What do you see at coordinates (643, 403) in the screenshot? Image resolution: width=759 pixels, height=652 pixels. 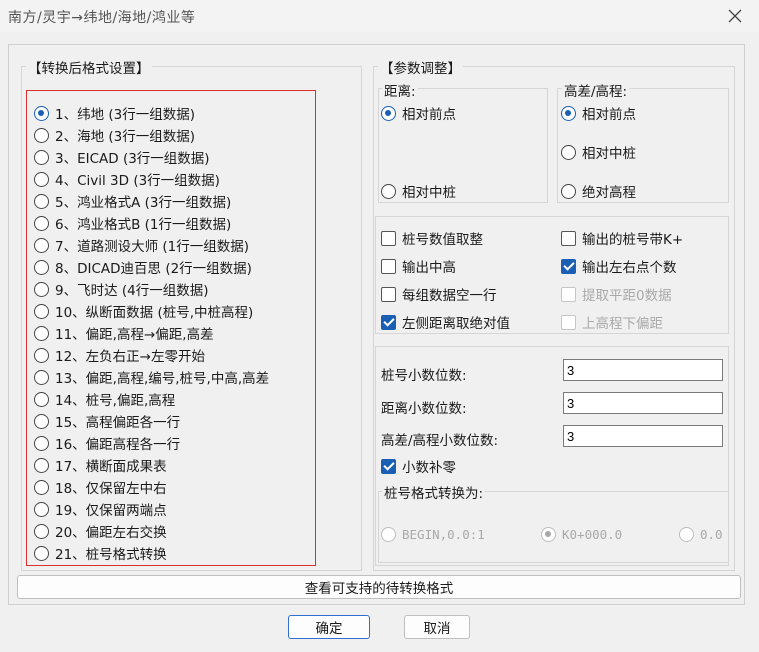 I see `distance-decimals-input` at bounding box center [643, 403].